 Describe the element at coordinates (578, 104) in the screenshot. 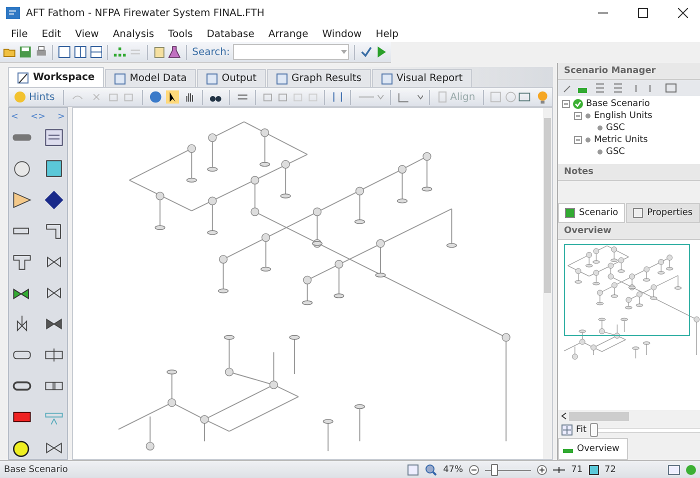

I see `check-circle-icon` at that location.